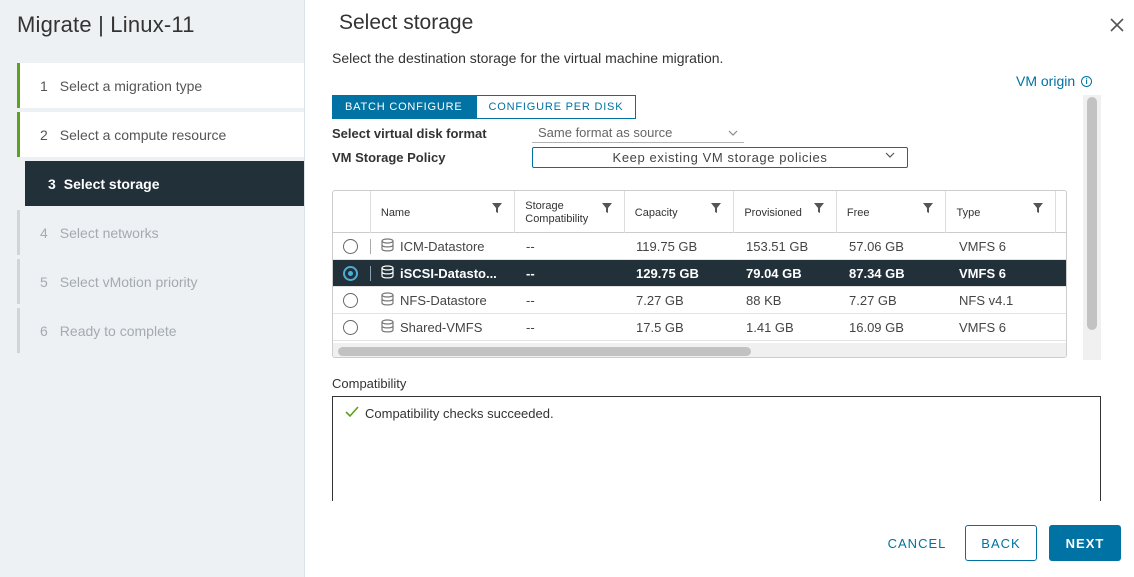 The width and height of the screenshot is (1134, 577). What do you see at coordinates (459, 413) in the screenshot?
I see `compatibility-text: Compatibility checks succeeded.` at bounding box center [459, 413].